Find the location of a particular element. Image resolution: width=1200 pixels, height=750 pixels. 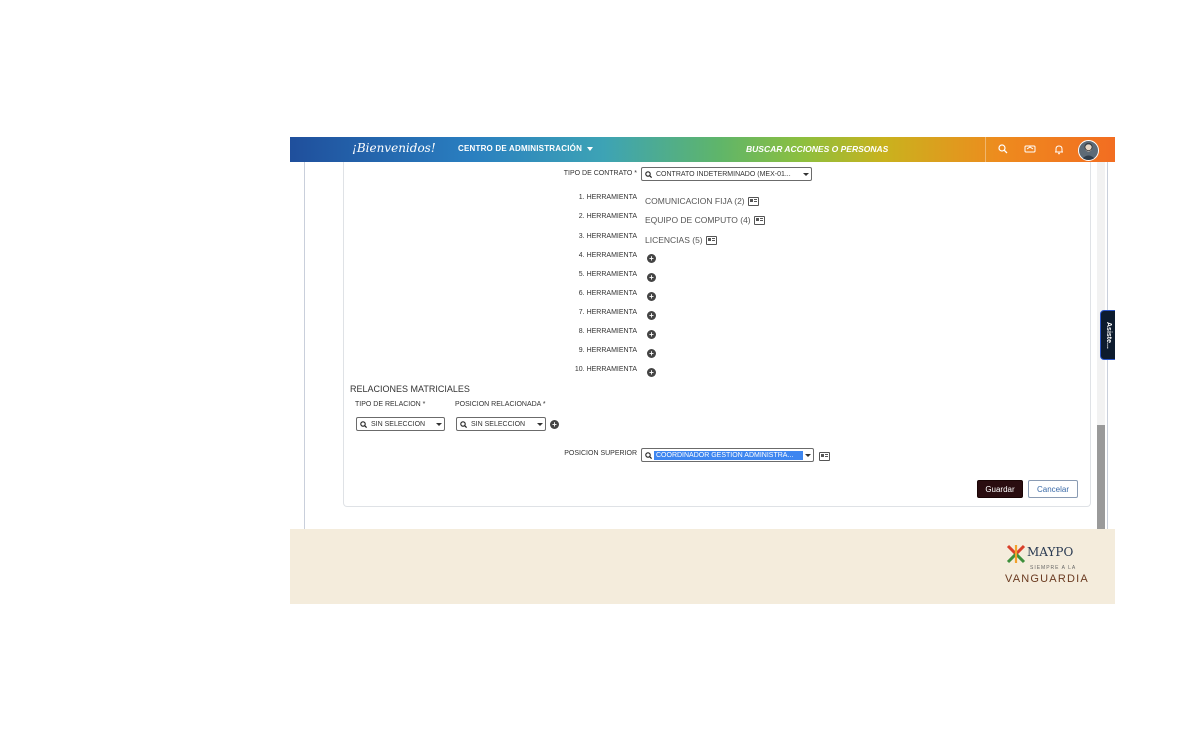

tool-3-value: LICENCIAS (5) is located at coordinates (681, 240).